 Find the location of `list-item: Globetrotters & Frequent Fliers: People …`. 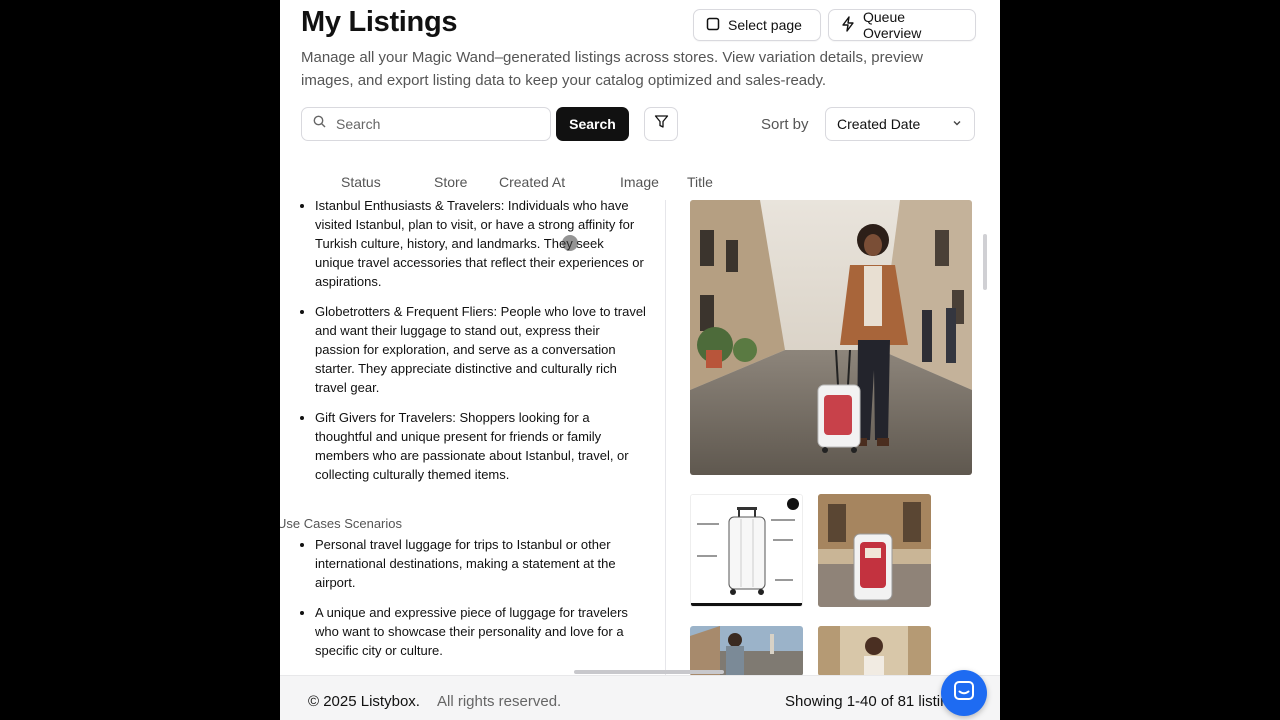

list-item: Globetrotters & Frequent Fliers: People … is located at coordinates (480, 349).